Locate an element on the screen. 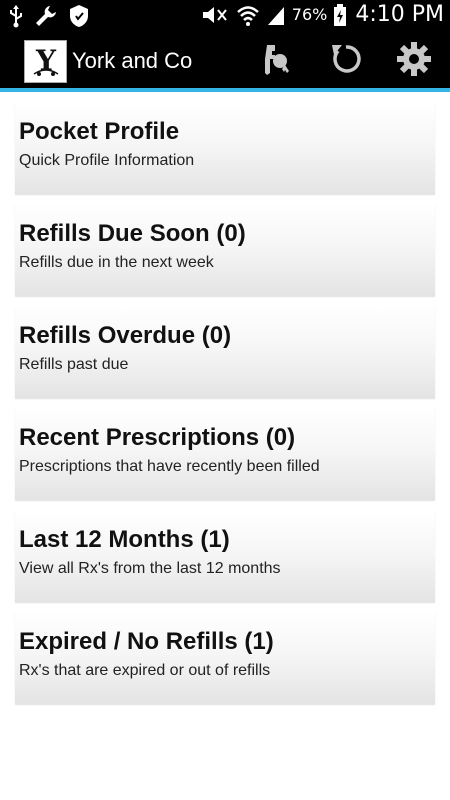 The image size is (450, 800). key-button is located at coordinates (276, 61).